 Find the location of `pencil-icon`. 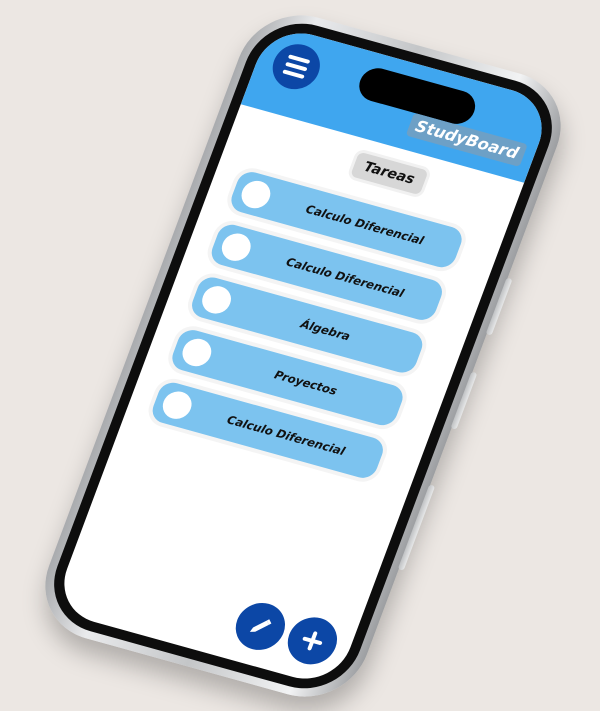

pencil-icon is located at coordinates (260, 625).